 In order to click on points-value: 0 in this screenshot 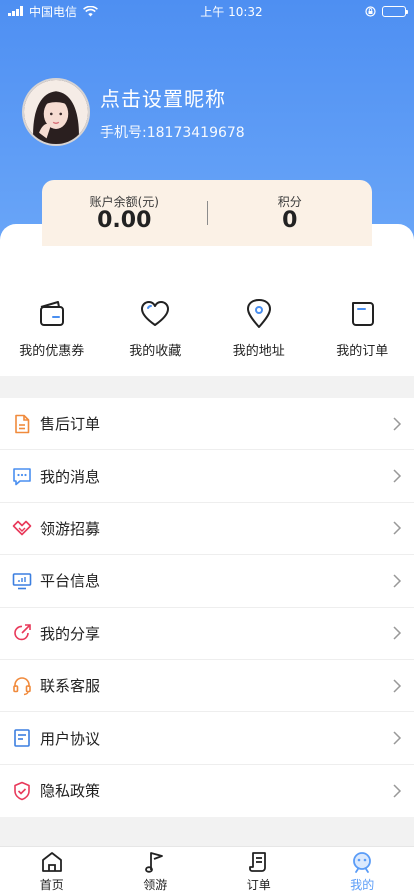, I will do `click(290, 220)`.